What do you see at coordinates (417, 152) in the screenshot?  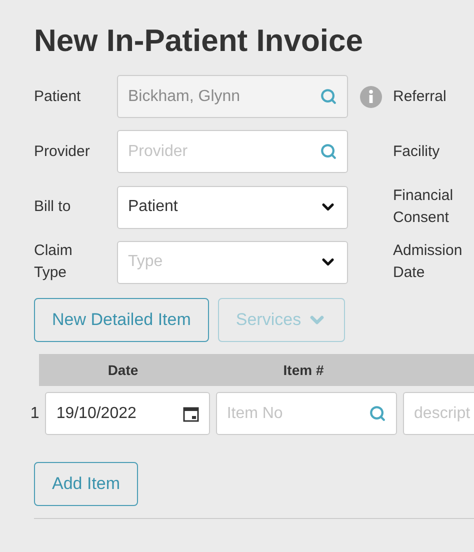 I see `field-label: Facility` at bounding box center [417, 152].